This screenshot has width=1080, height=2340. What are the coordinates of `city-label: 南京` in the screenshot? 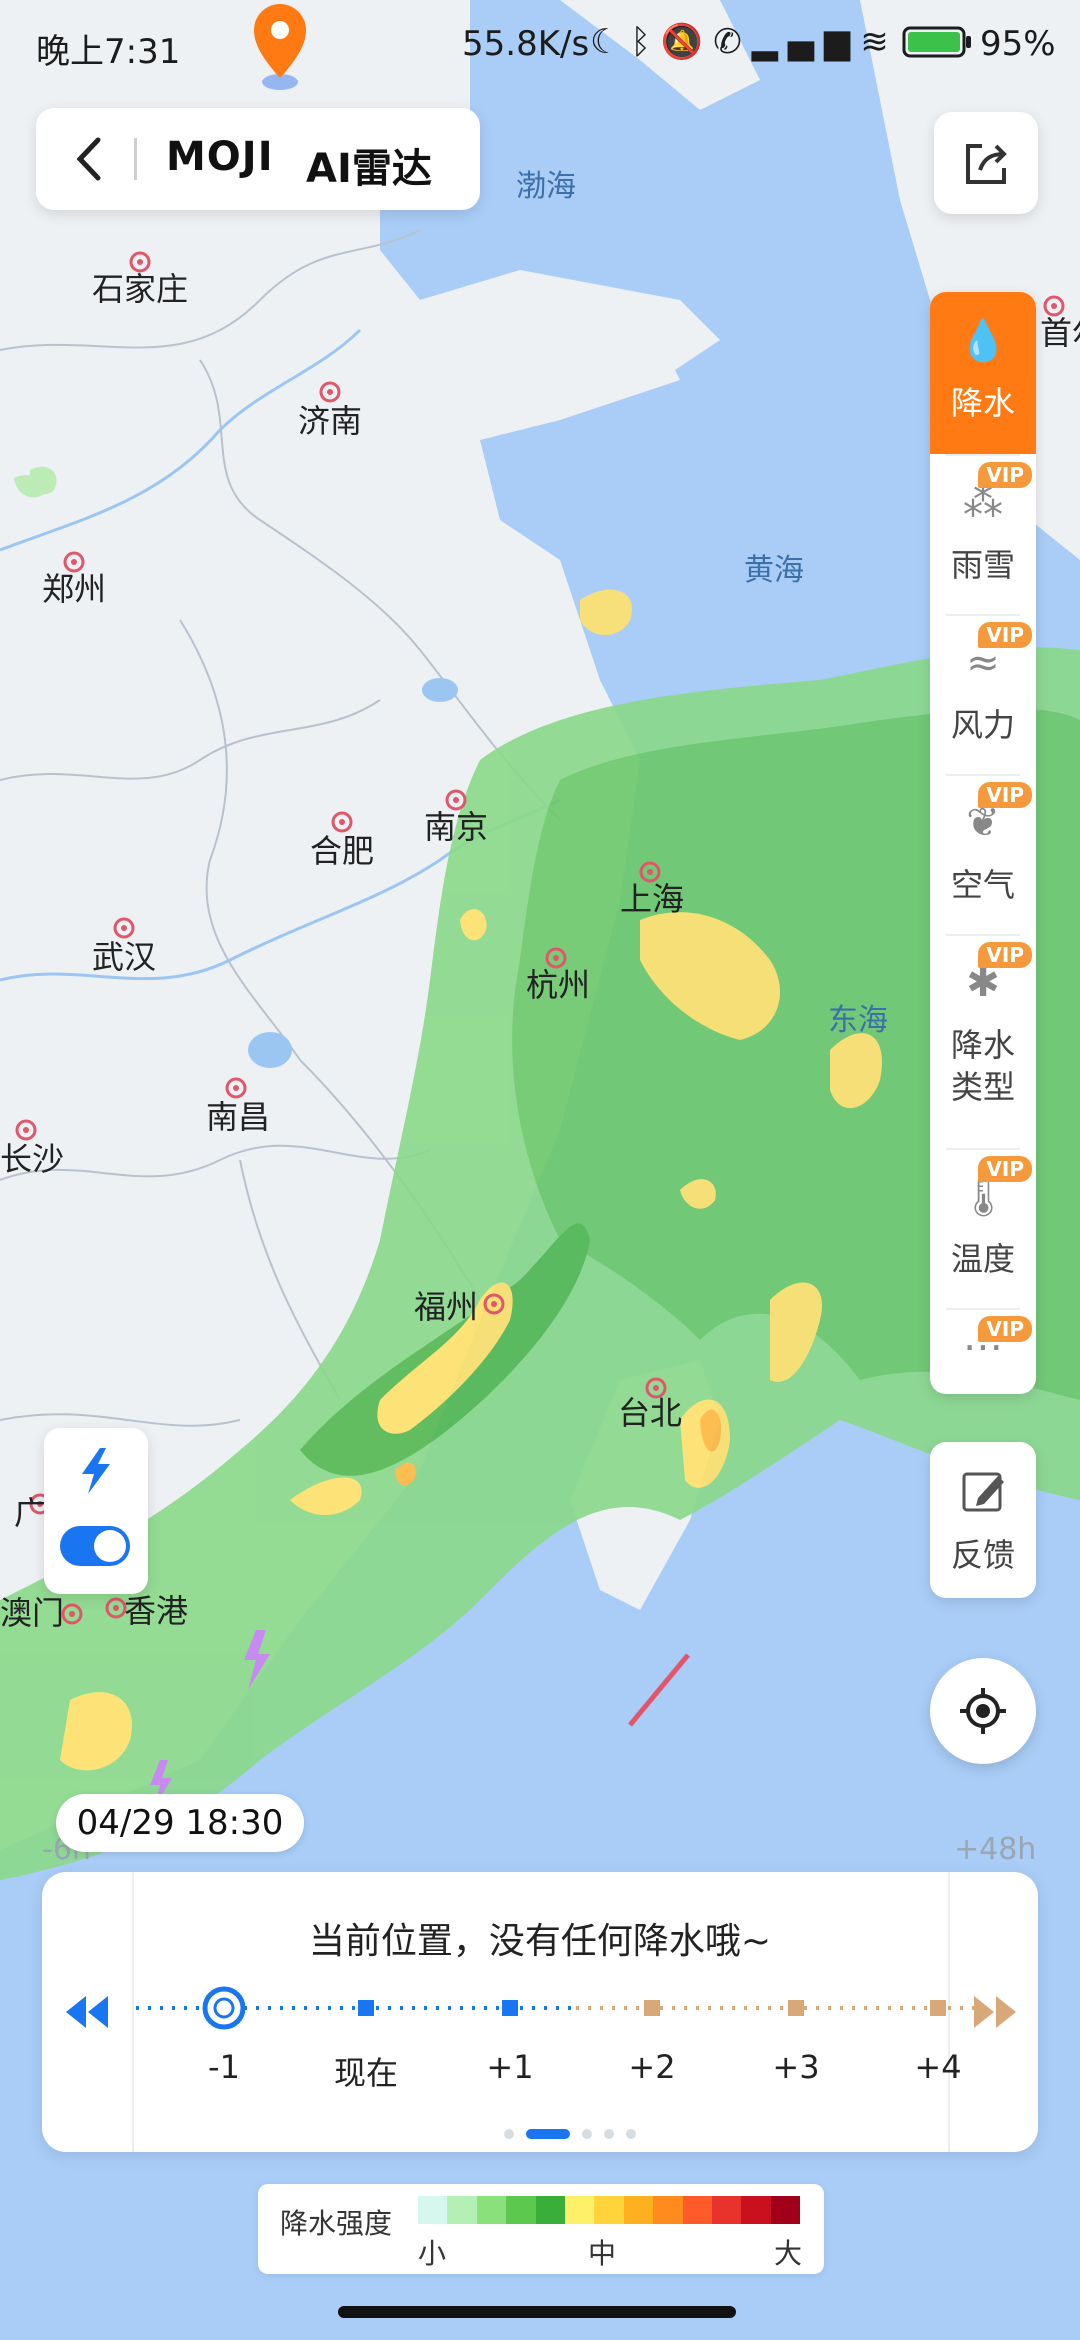 It's located at (456, 827).